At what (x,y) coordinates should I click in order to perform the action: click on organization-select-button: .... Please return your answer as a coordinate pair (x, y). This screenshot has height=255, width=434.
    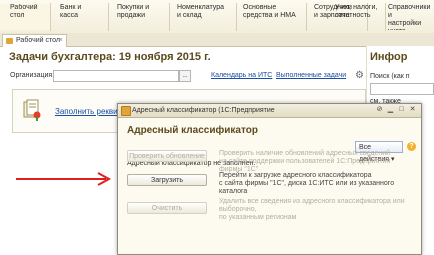
    Looking at the image, I should click on (185, 76).